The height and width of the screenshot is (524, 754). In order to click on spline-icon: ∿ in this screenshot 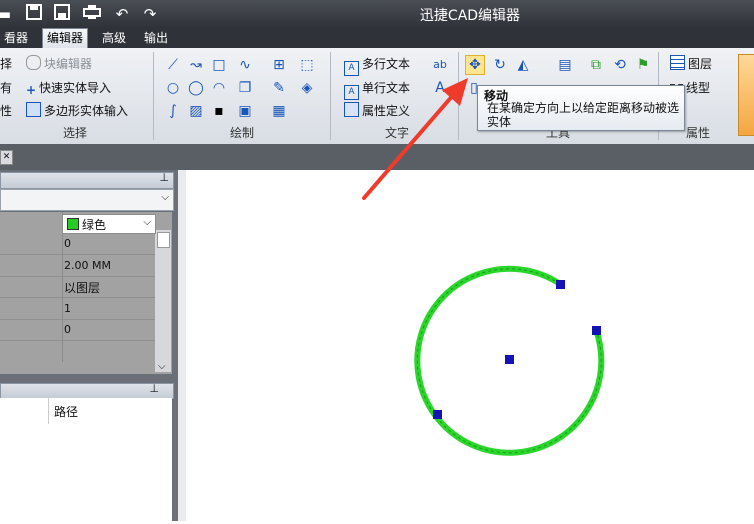, I will do `click(245, 65)`.